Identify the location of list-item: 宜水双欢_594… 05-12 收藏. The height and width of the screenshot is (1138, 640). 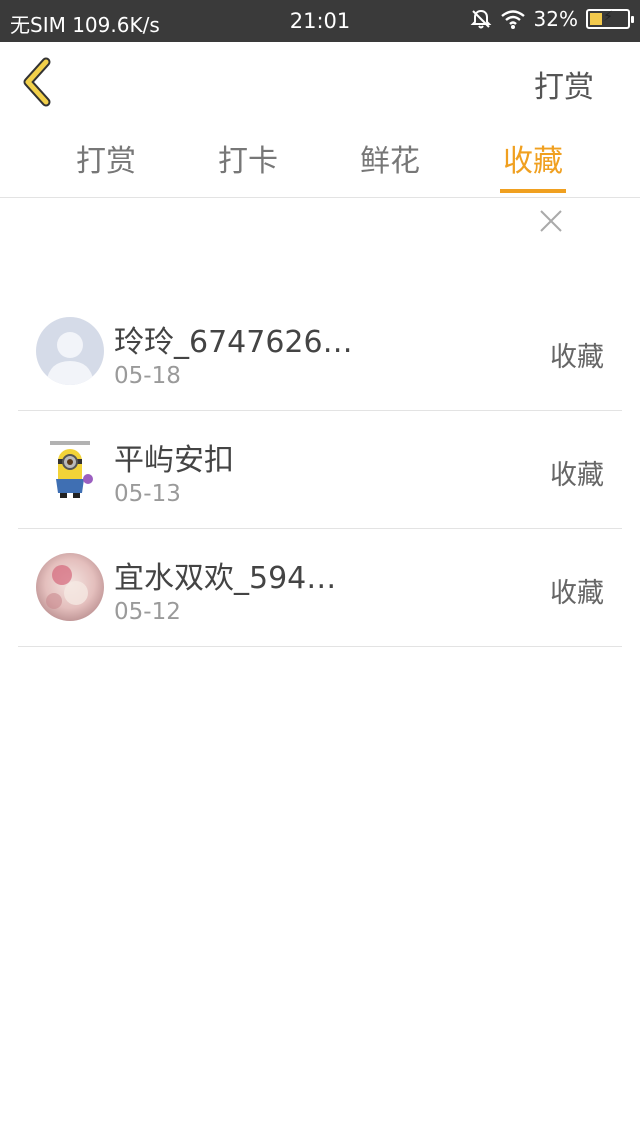
(320, 588).